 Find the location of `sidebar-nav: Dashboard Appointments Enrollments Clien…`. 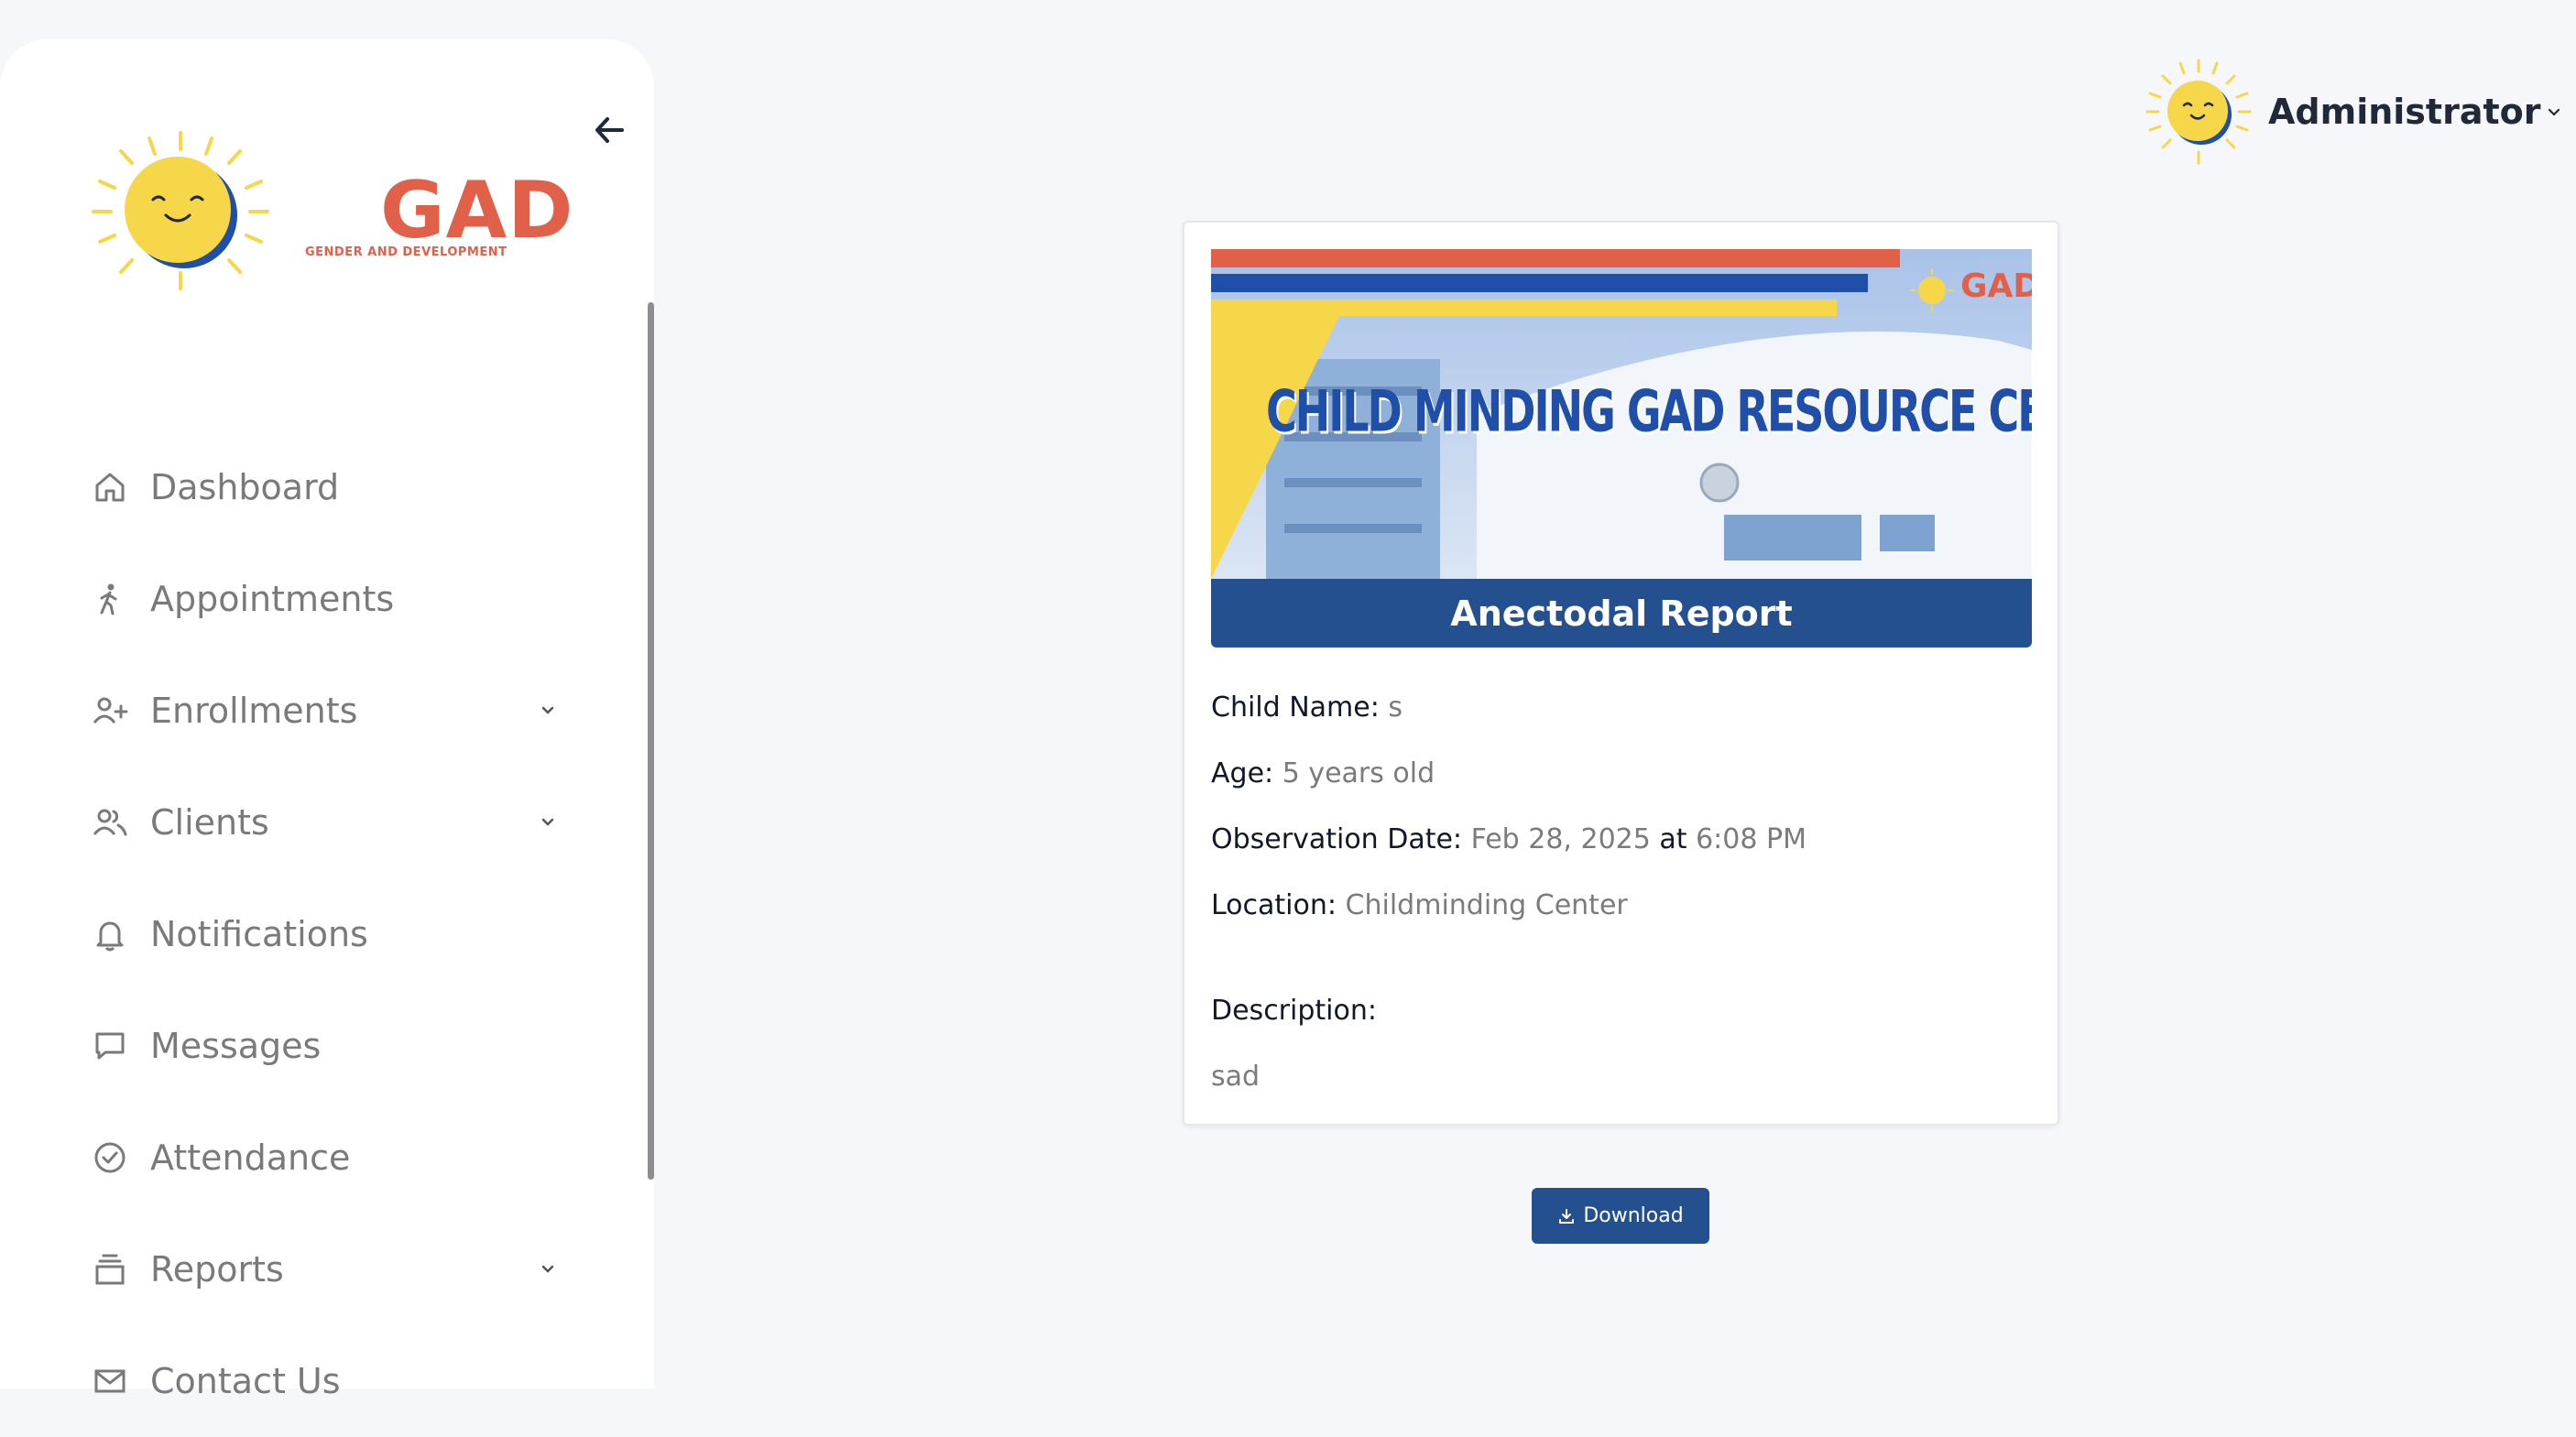

sidebar-nav: Dashboard Appointments Enrollments Clien… is located at coordinates (324, 934).